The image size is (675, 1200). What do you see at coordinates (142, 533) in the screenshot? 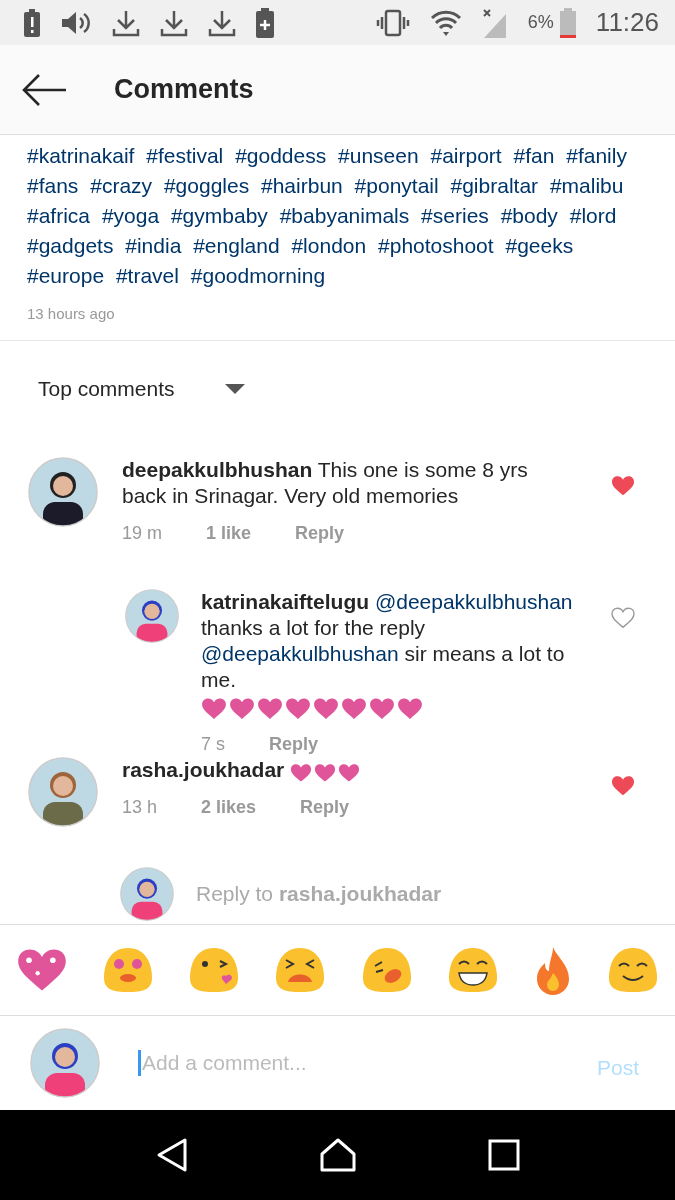
I see `comment-time: 19 m` at bounding box center [142, 533].